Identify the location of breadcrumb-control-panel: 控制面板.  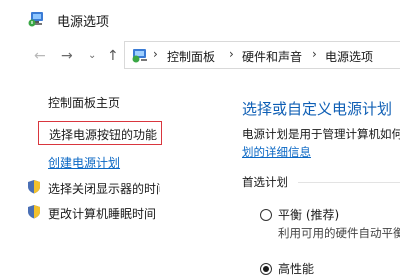
(191, 56).